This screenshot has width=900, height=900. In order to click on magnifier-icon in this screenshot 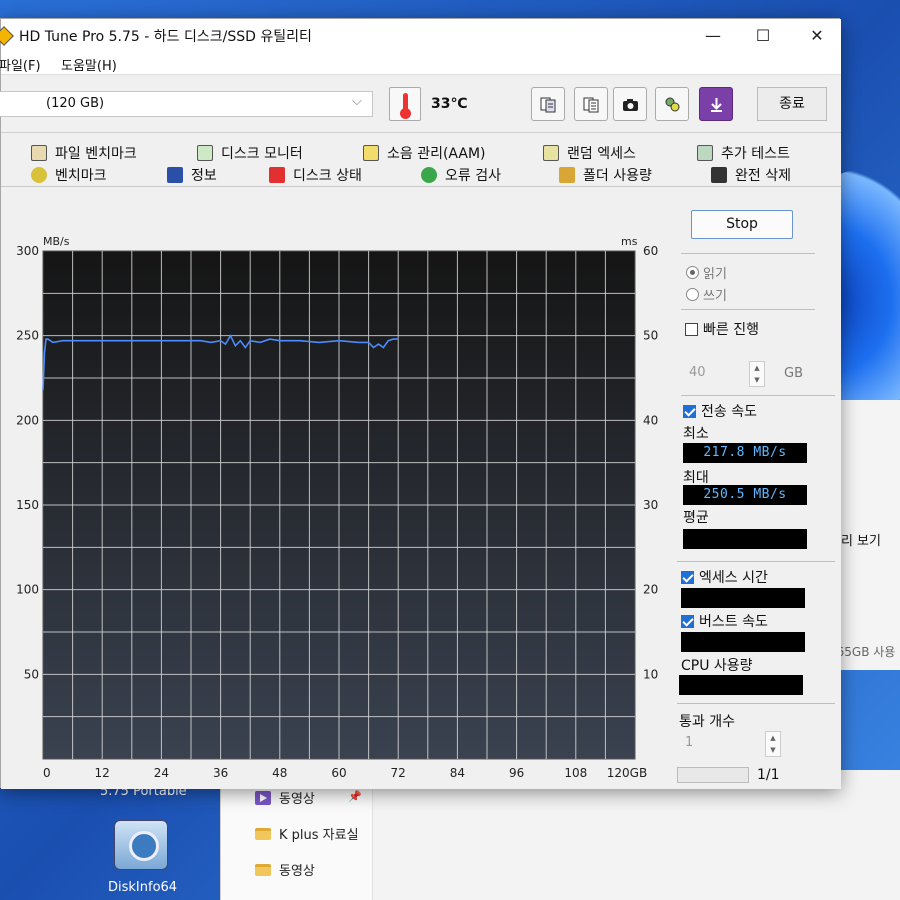, I will do `click(429, 175)`.